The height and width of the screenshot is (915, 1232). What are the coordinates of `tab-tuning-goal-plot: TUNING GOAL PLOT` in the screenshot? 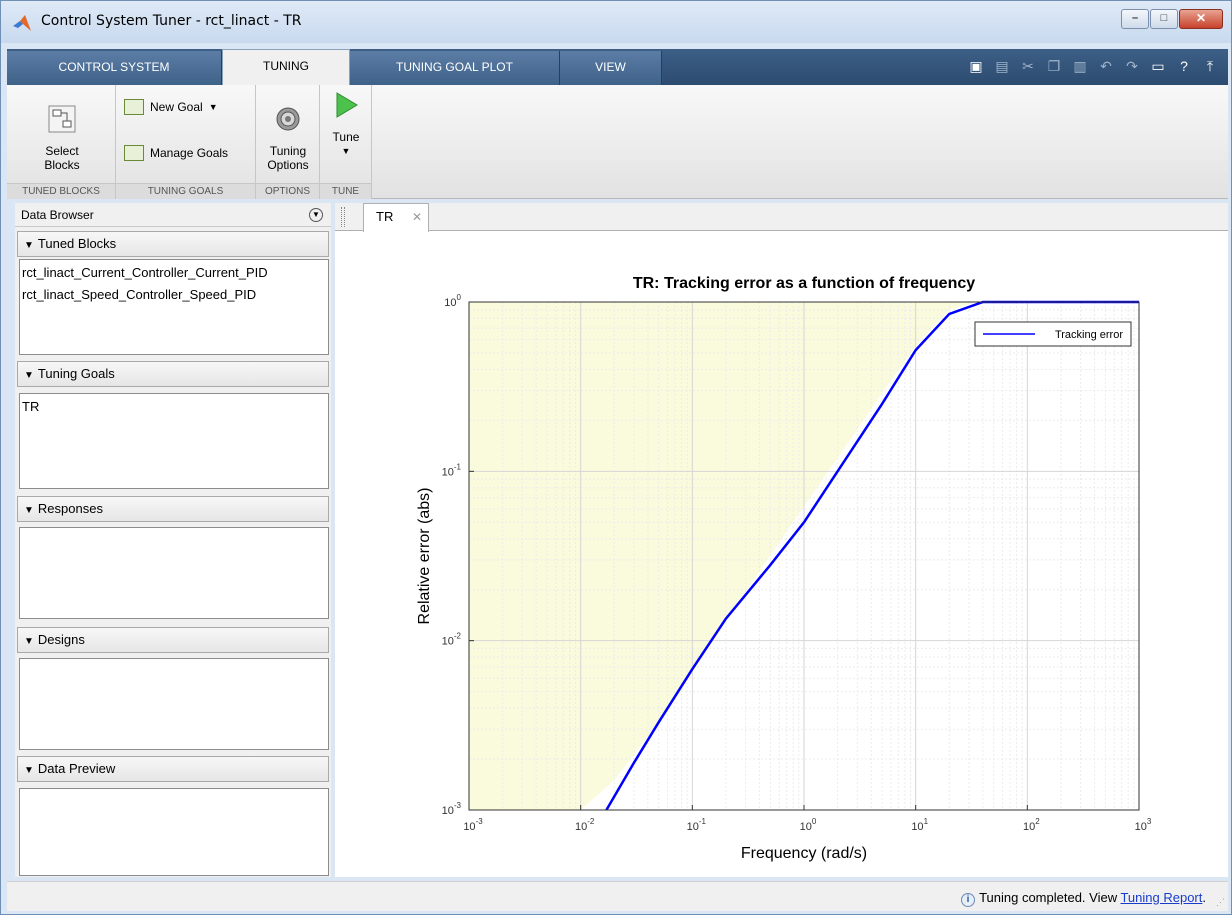 It's located at (455, 68).